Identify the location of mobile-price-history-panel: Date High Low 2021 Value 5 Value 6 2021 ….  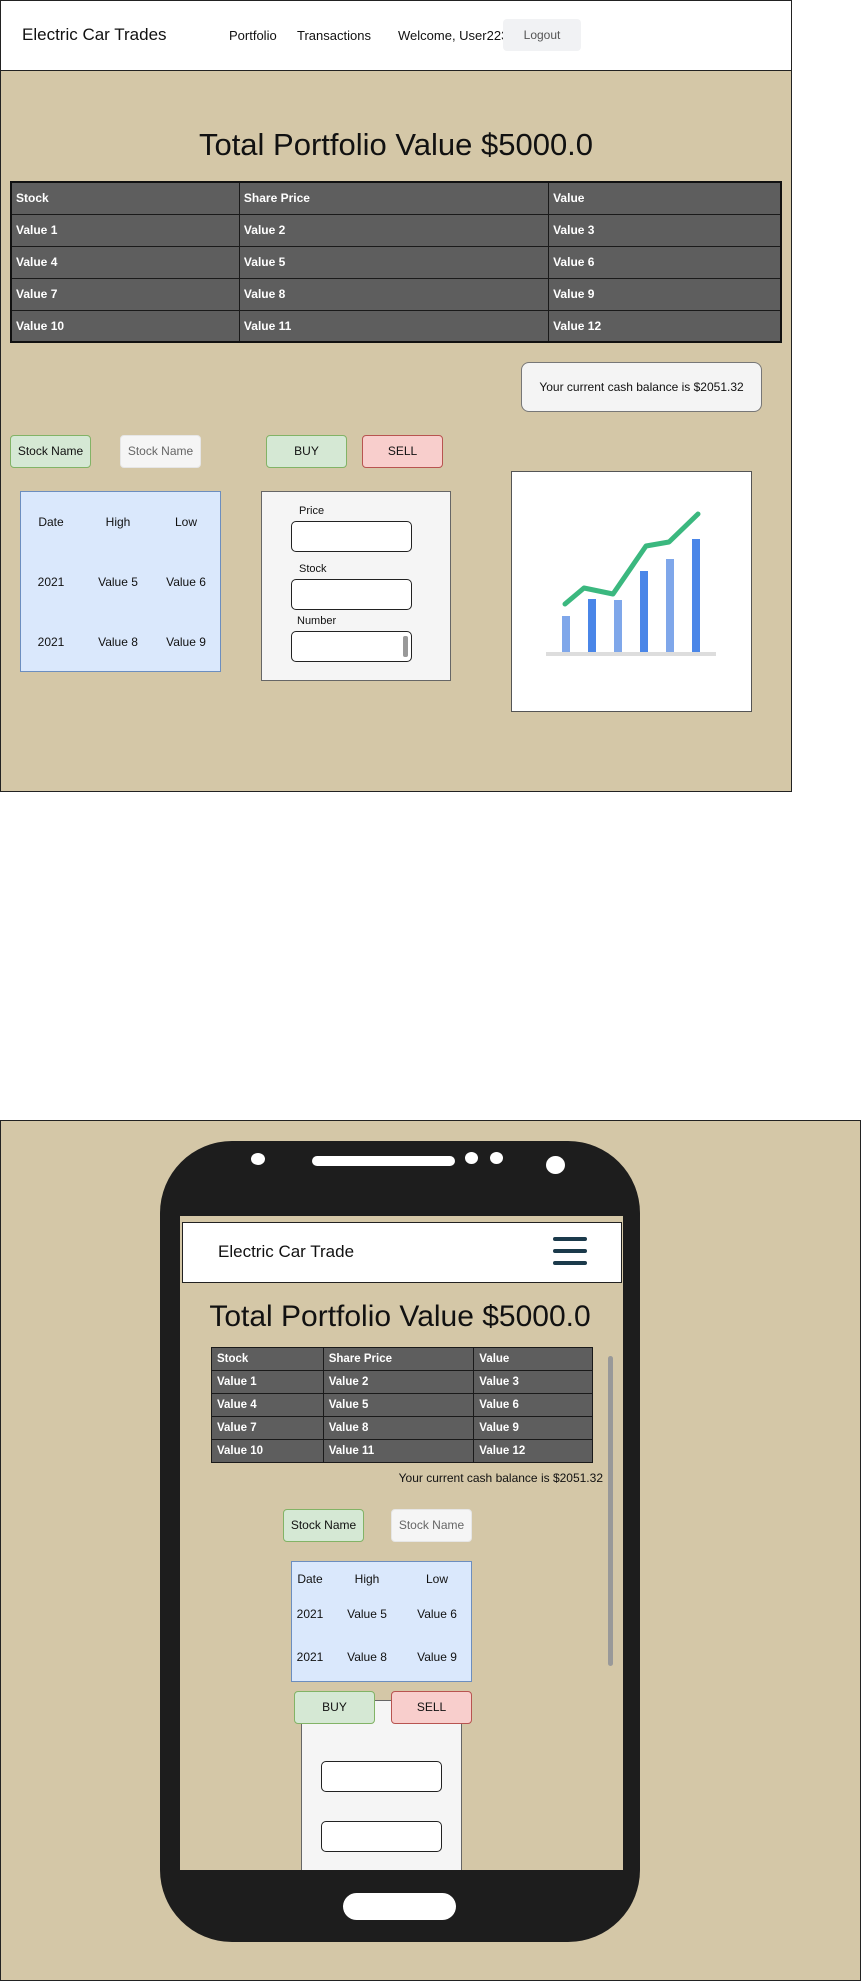
(381, 1621).